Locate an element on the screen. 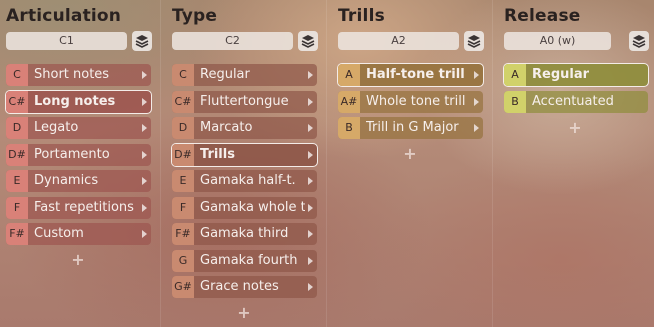  list-item: E Dynamics is located at coordinates (78, 181).